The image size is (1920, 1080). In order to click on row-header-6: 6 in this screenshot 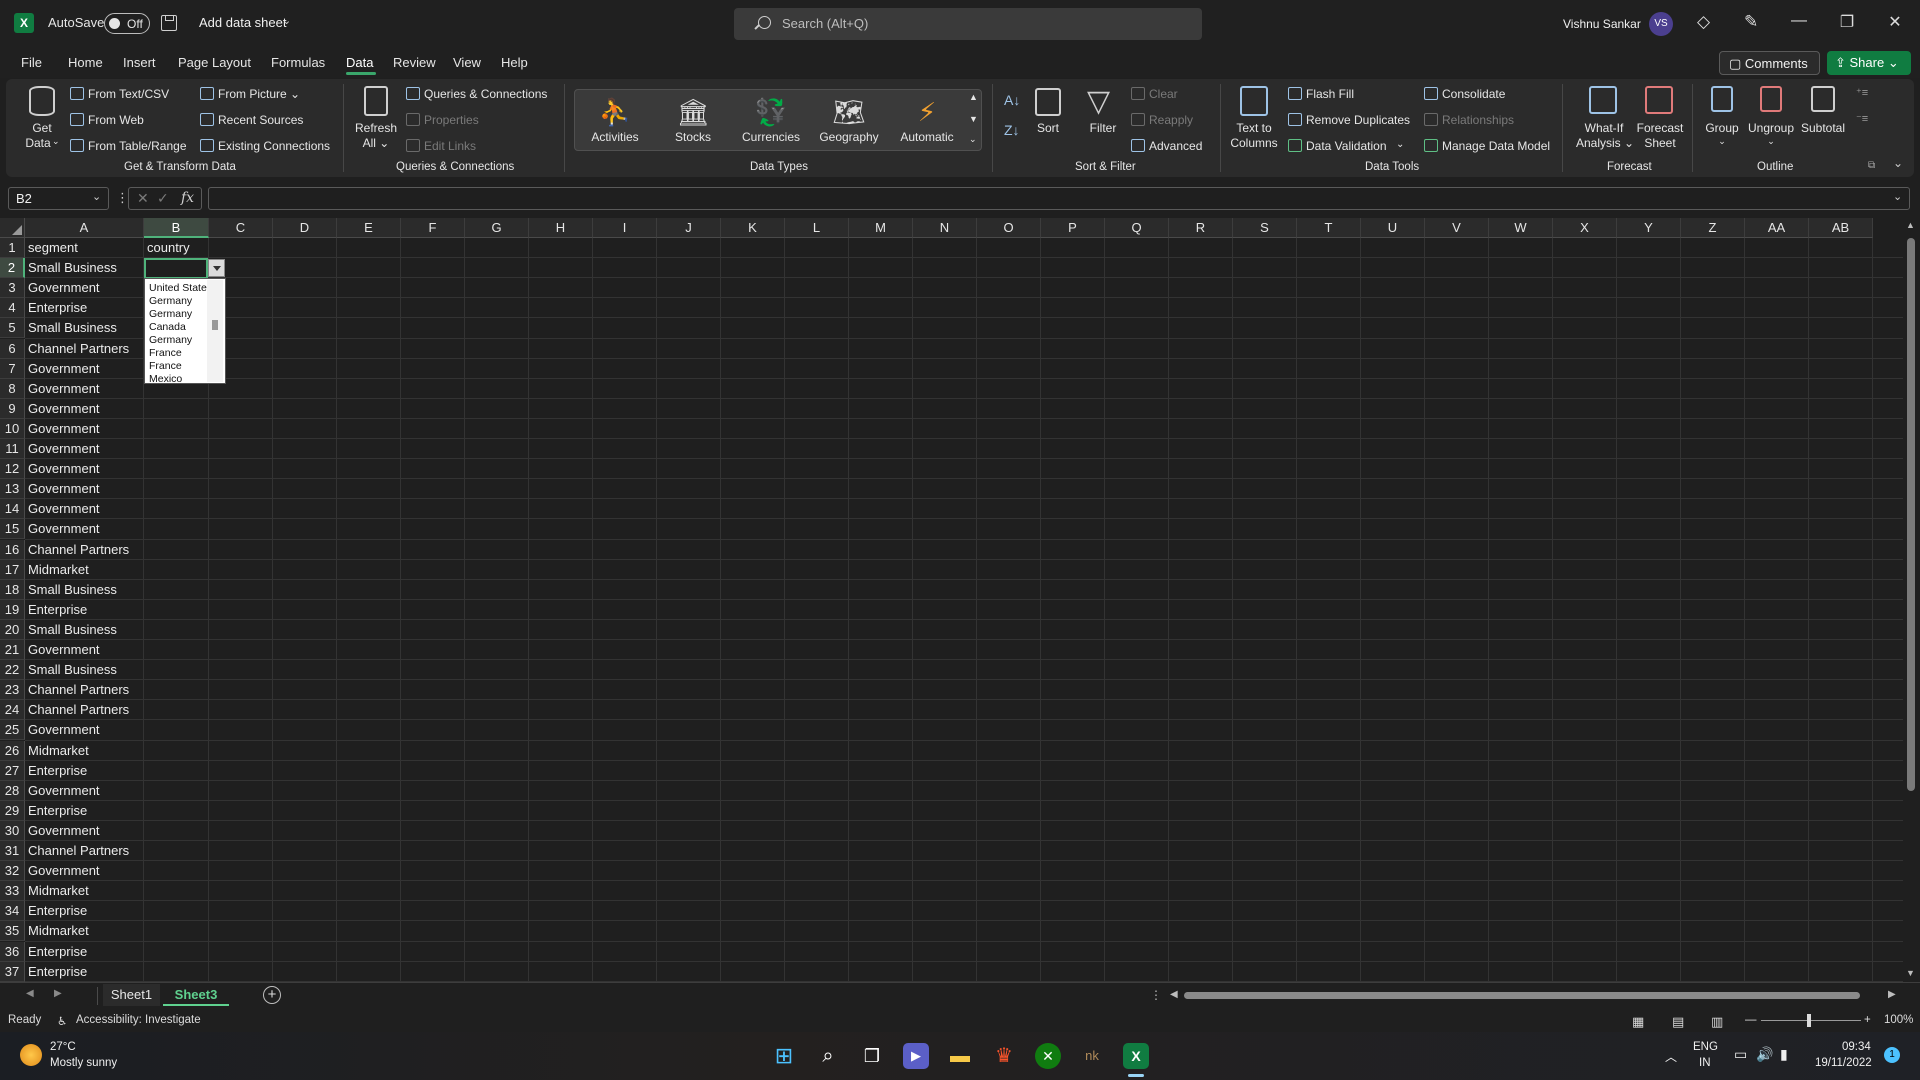, I will do `click(12, 348)`.